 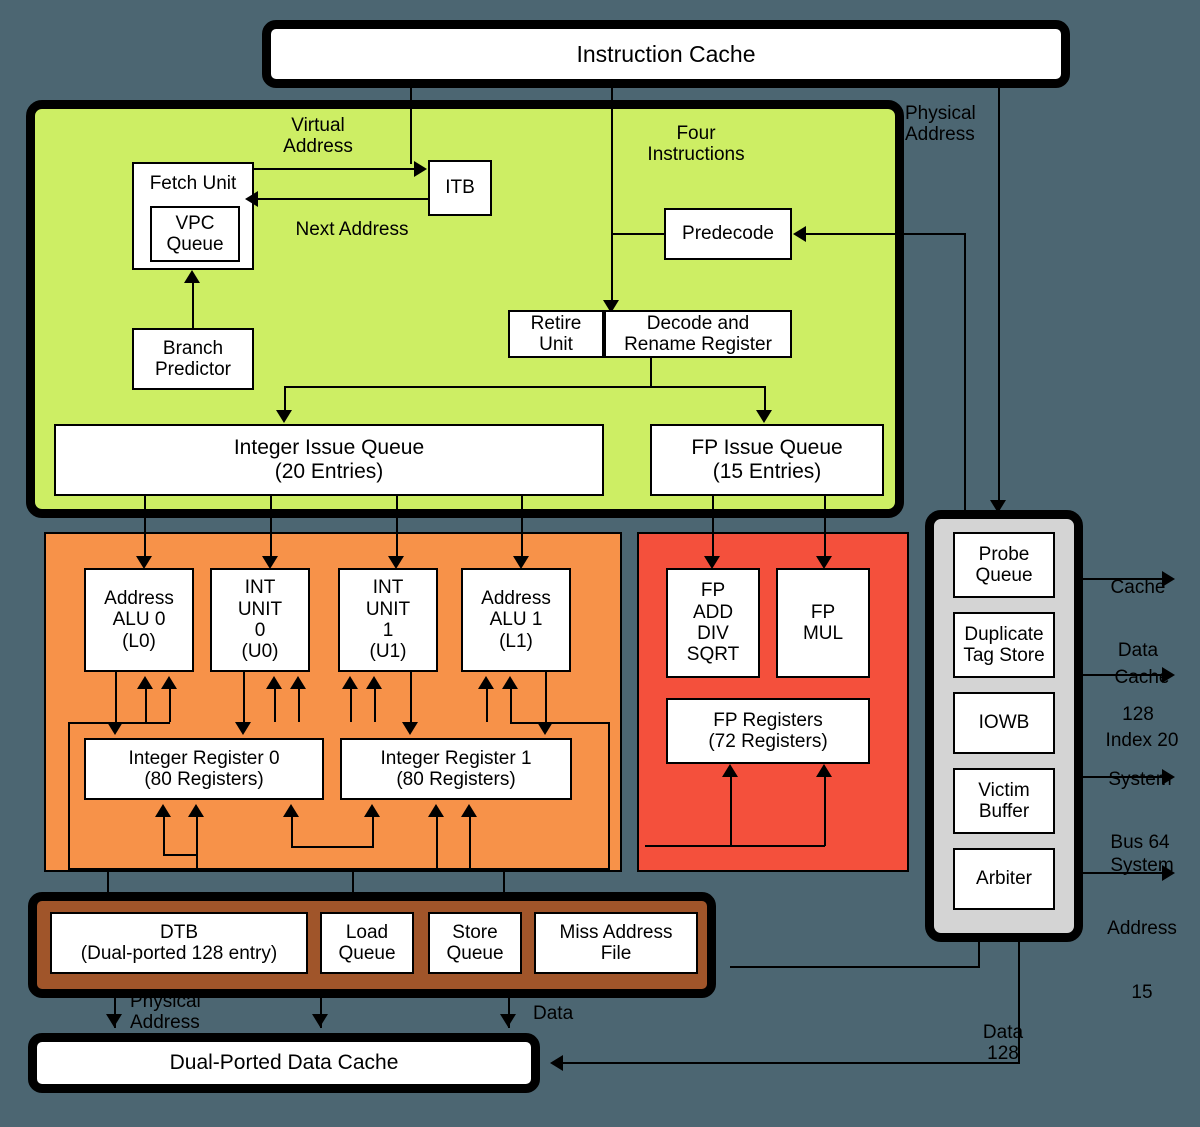 I want to click on int-unit-1-line4: (U1), so click(x=388, y=652).